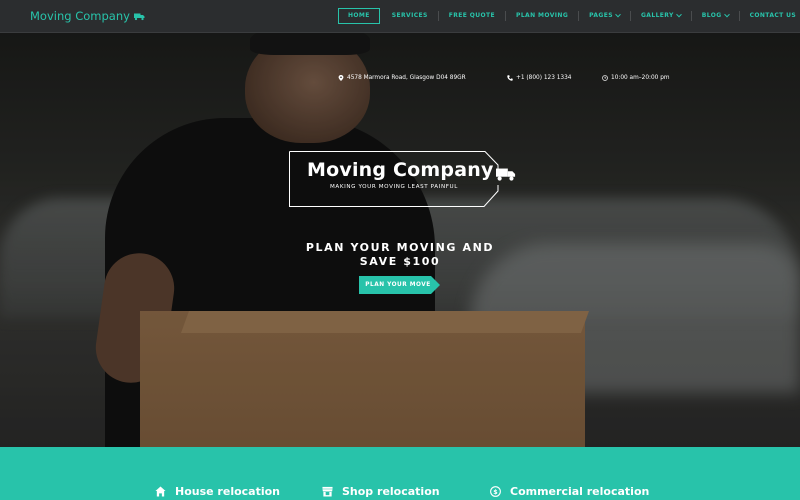  What do you see at coordinates (406, 78) in the screenshot?
I see `address-text: 4578 Marmora Road, Glasgow D04 89GR` at bounding box center [406, 78].